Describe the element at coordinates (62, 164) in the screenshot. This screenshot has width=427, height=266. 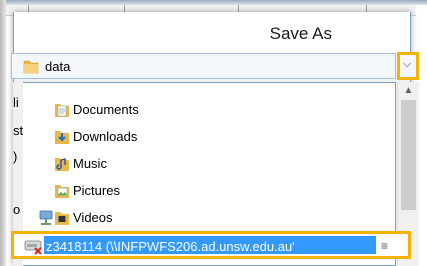
I see `music-folder-icon` at that location.